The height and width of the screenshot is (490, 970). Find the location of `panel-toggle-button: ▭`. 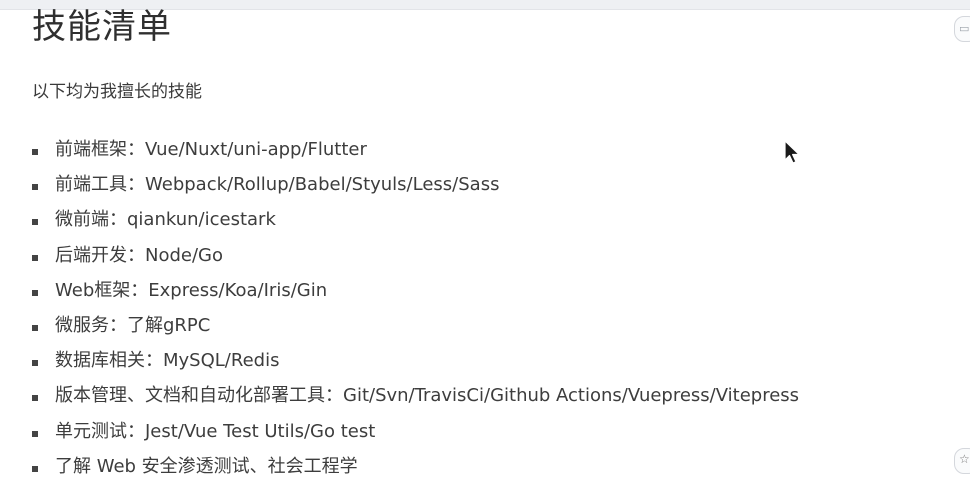

panel-toggle-button: ▭ is located at coordinates (962, 29).